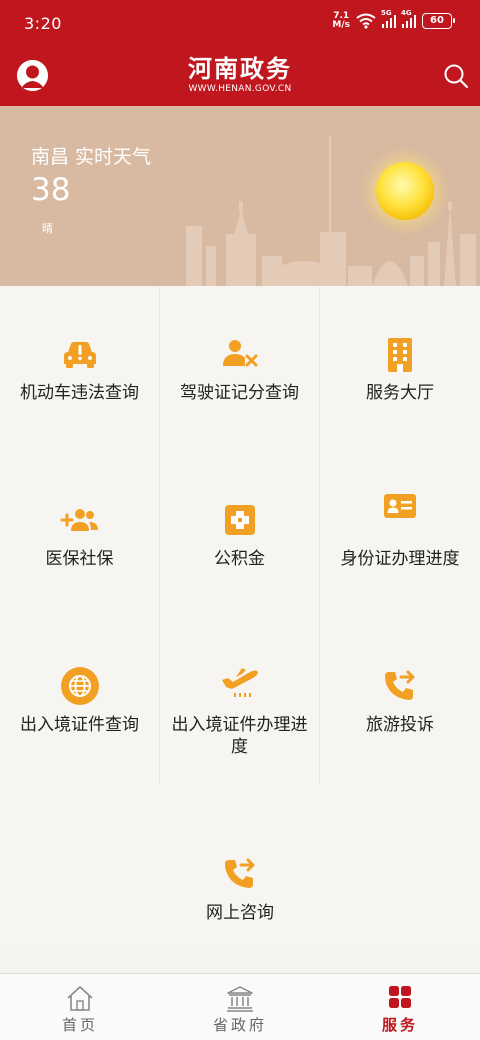 The image size is (480, 1040). I want to click on service-exit-entry-progress: 出入境证件办理进度, so click(240, 701).